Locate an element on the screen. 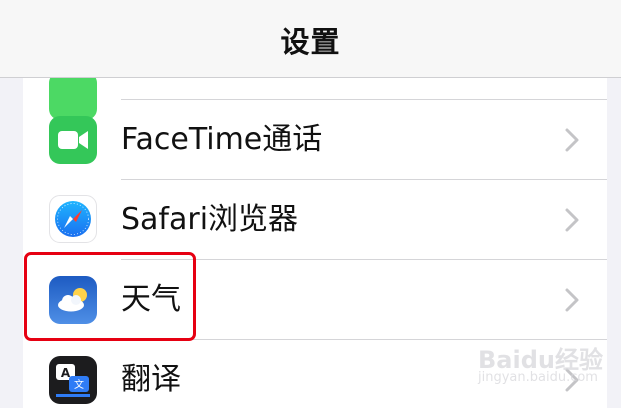  settings-row-partial is located at coordinates (315, 99).